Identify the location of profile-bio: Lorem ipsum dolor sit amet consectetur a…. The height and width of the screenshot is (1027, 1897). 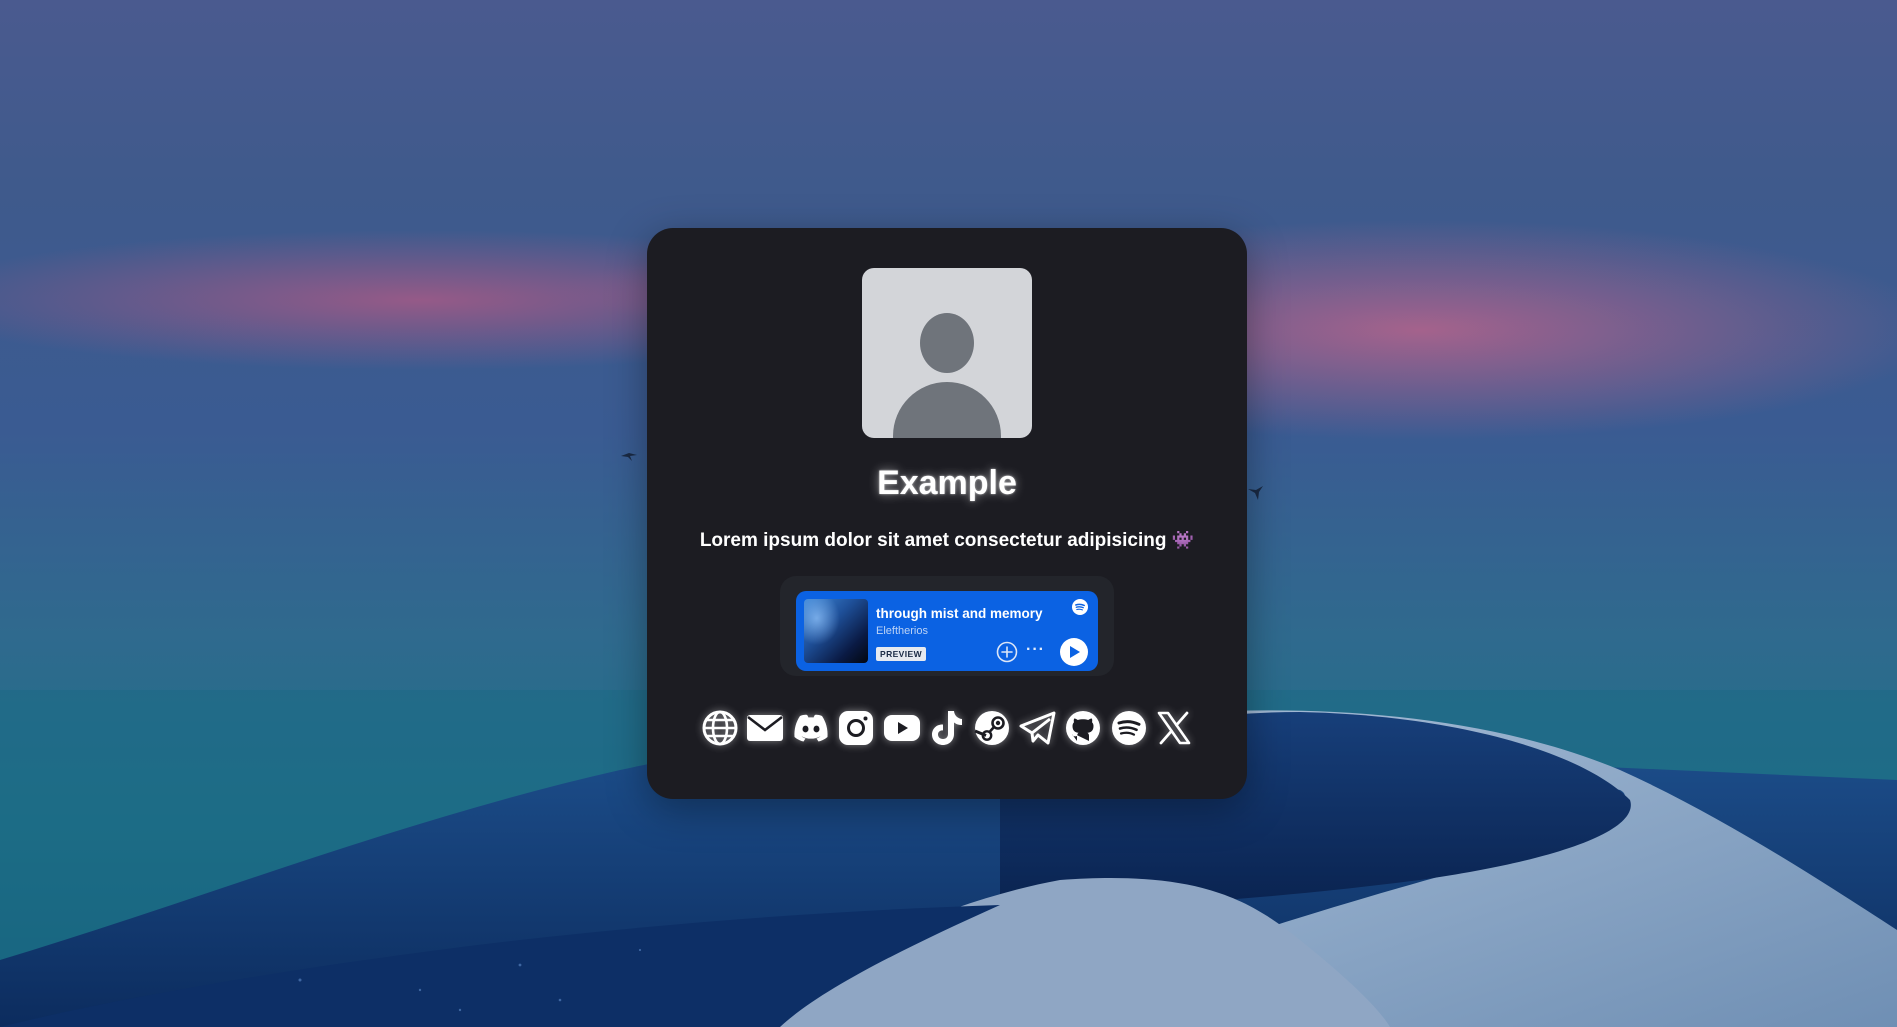
(947, 541).